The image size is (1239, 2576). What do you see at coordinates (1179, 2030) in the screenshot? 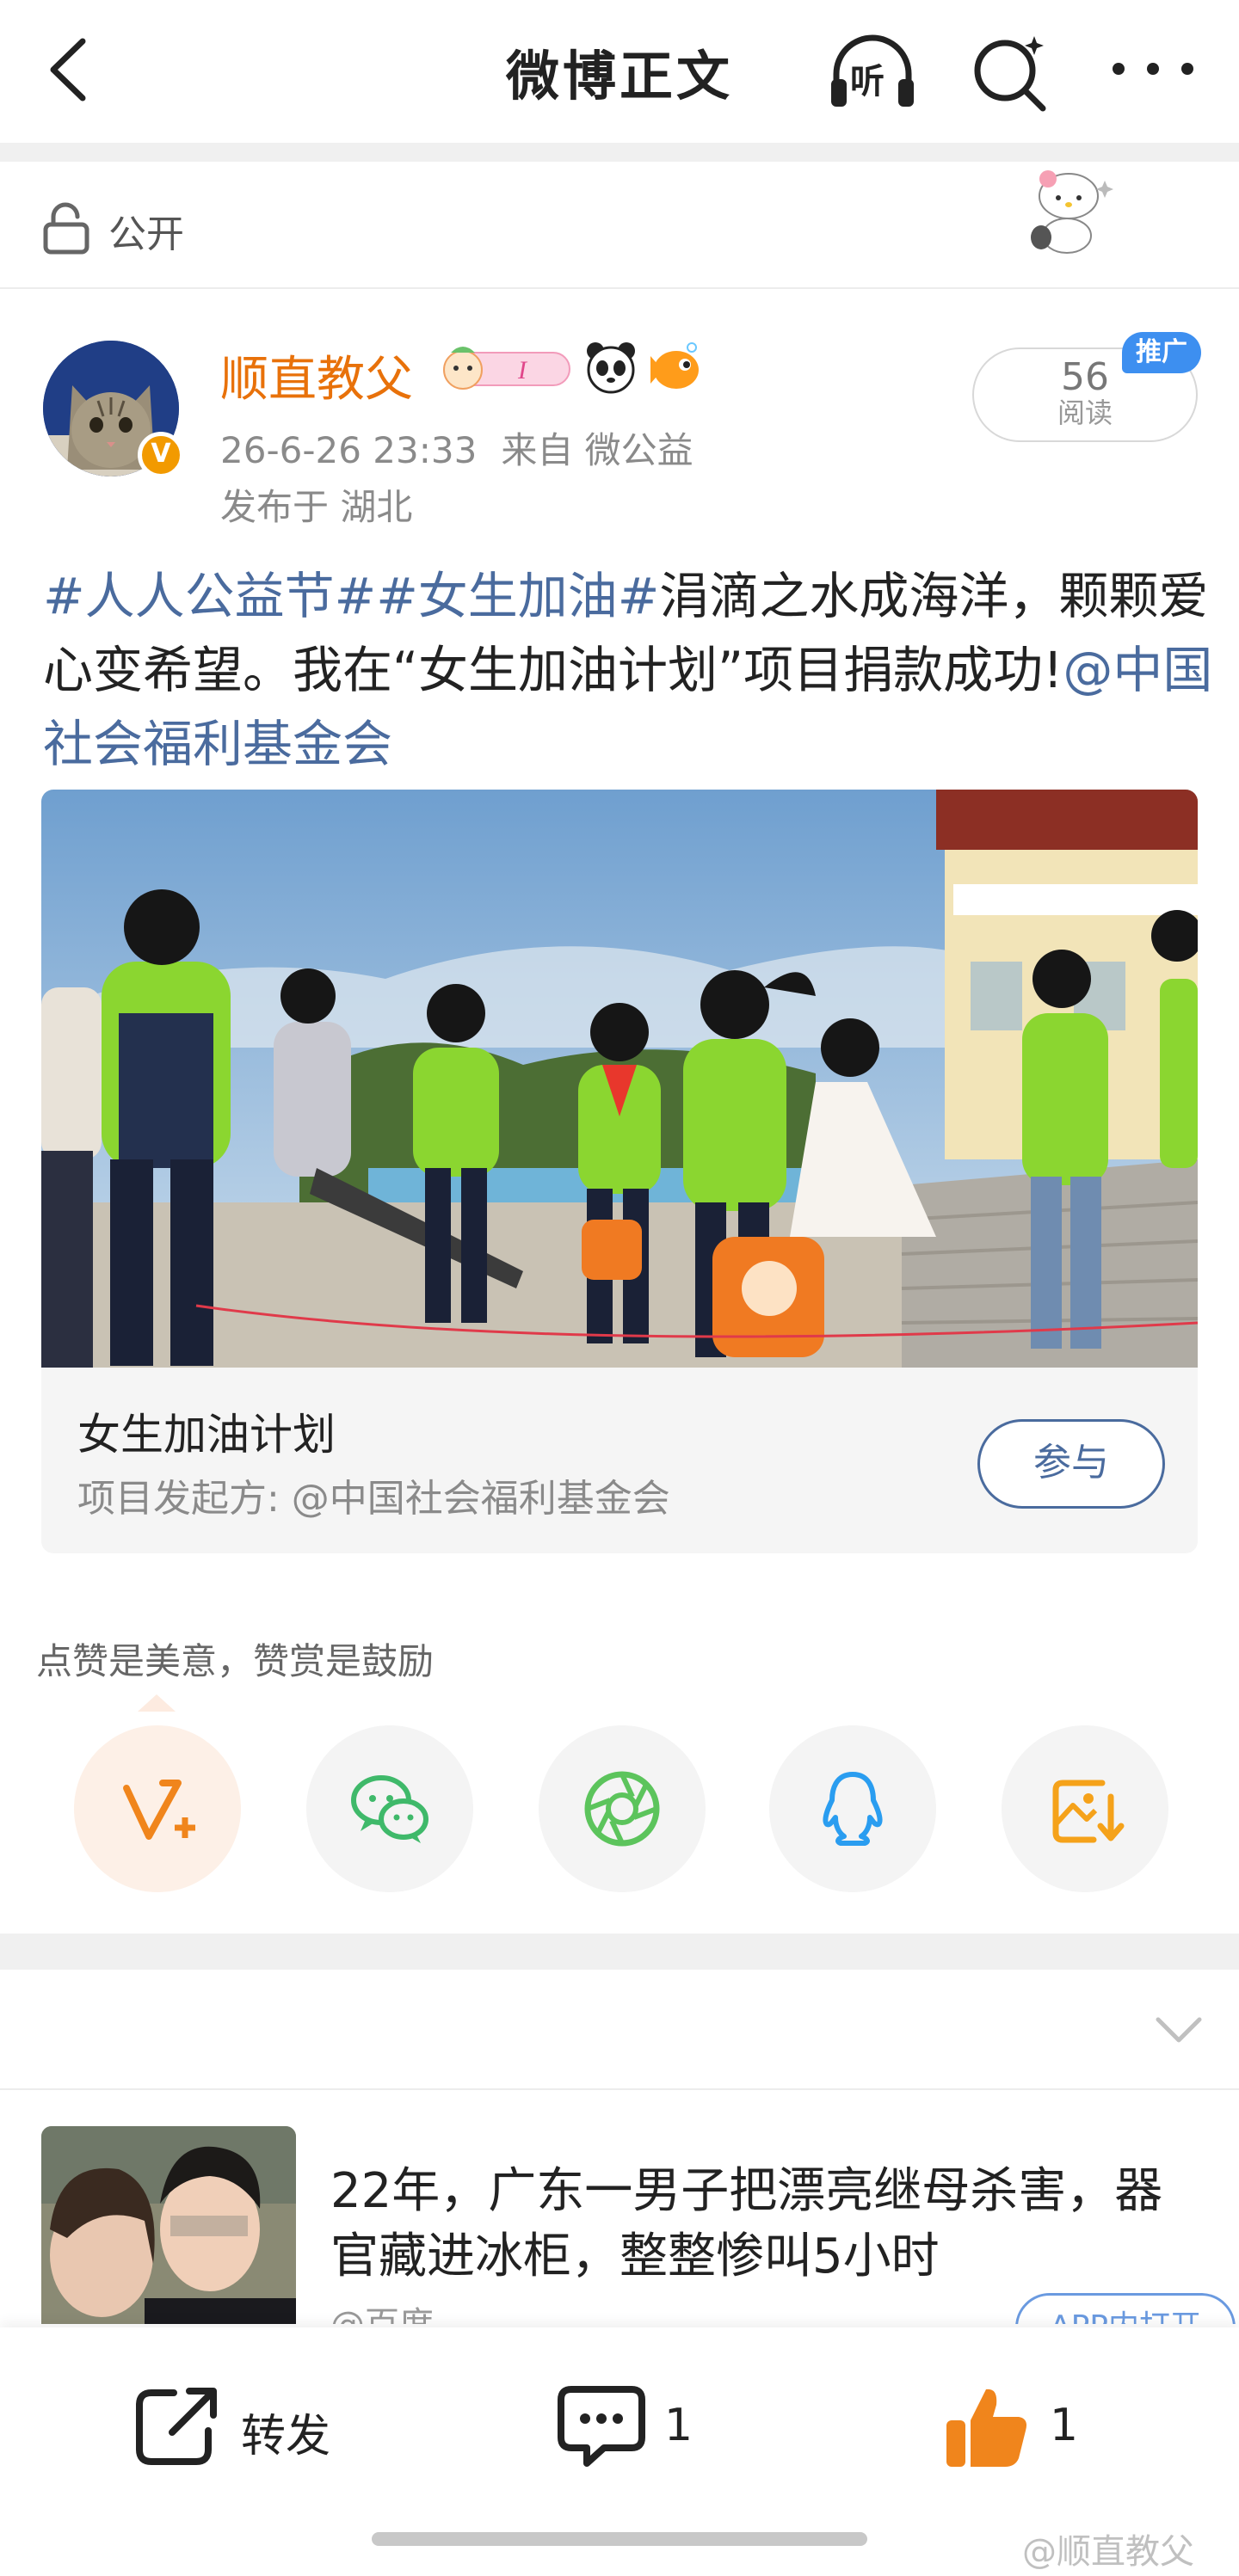
I see `chevron-down-icon` at bounding box center [1179, 2030].